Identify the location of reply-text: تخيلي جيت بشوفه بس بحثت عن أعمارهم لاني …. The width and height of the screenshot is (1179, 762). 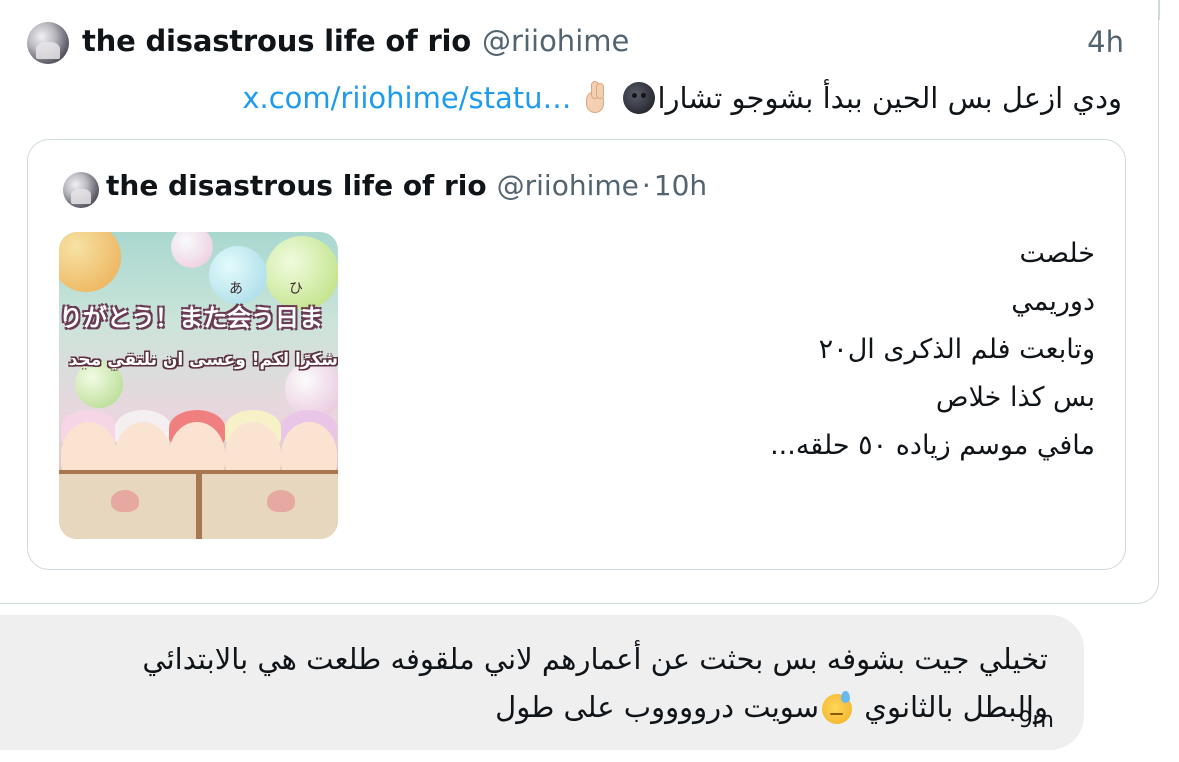
(528, 683).